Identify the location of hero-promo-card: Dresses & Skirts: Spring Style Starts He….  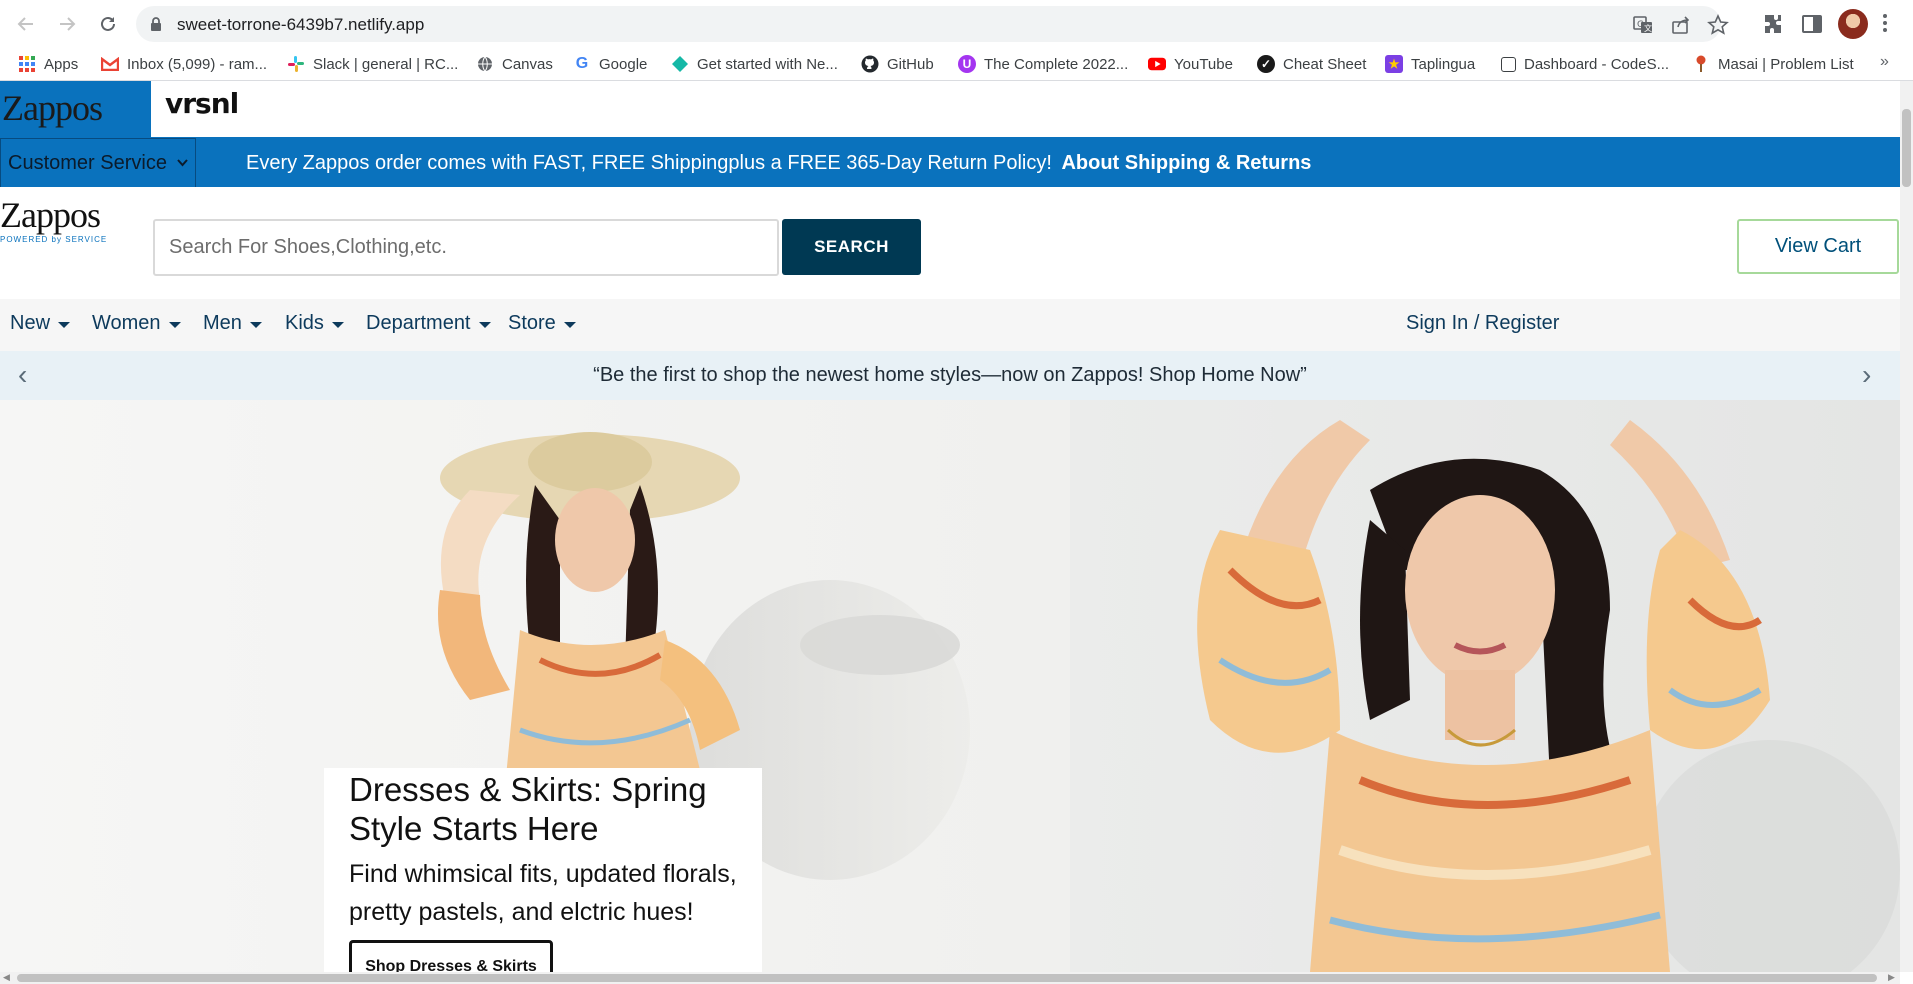
(543, 870).